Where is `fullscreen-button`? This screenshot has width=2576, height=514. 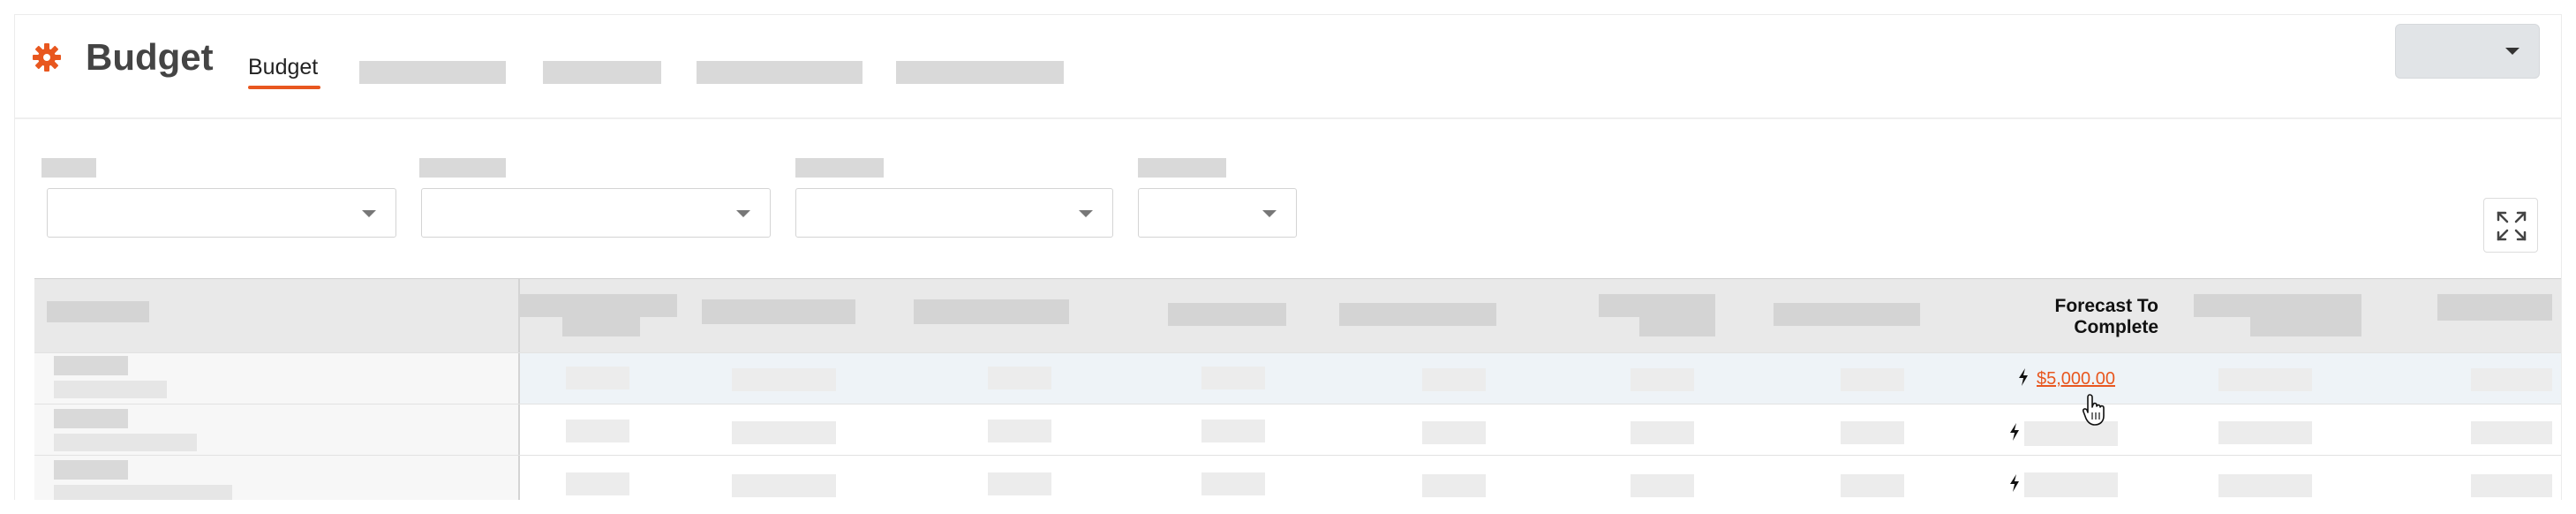
fullscreen-button is located at coordinates (2511, 225).